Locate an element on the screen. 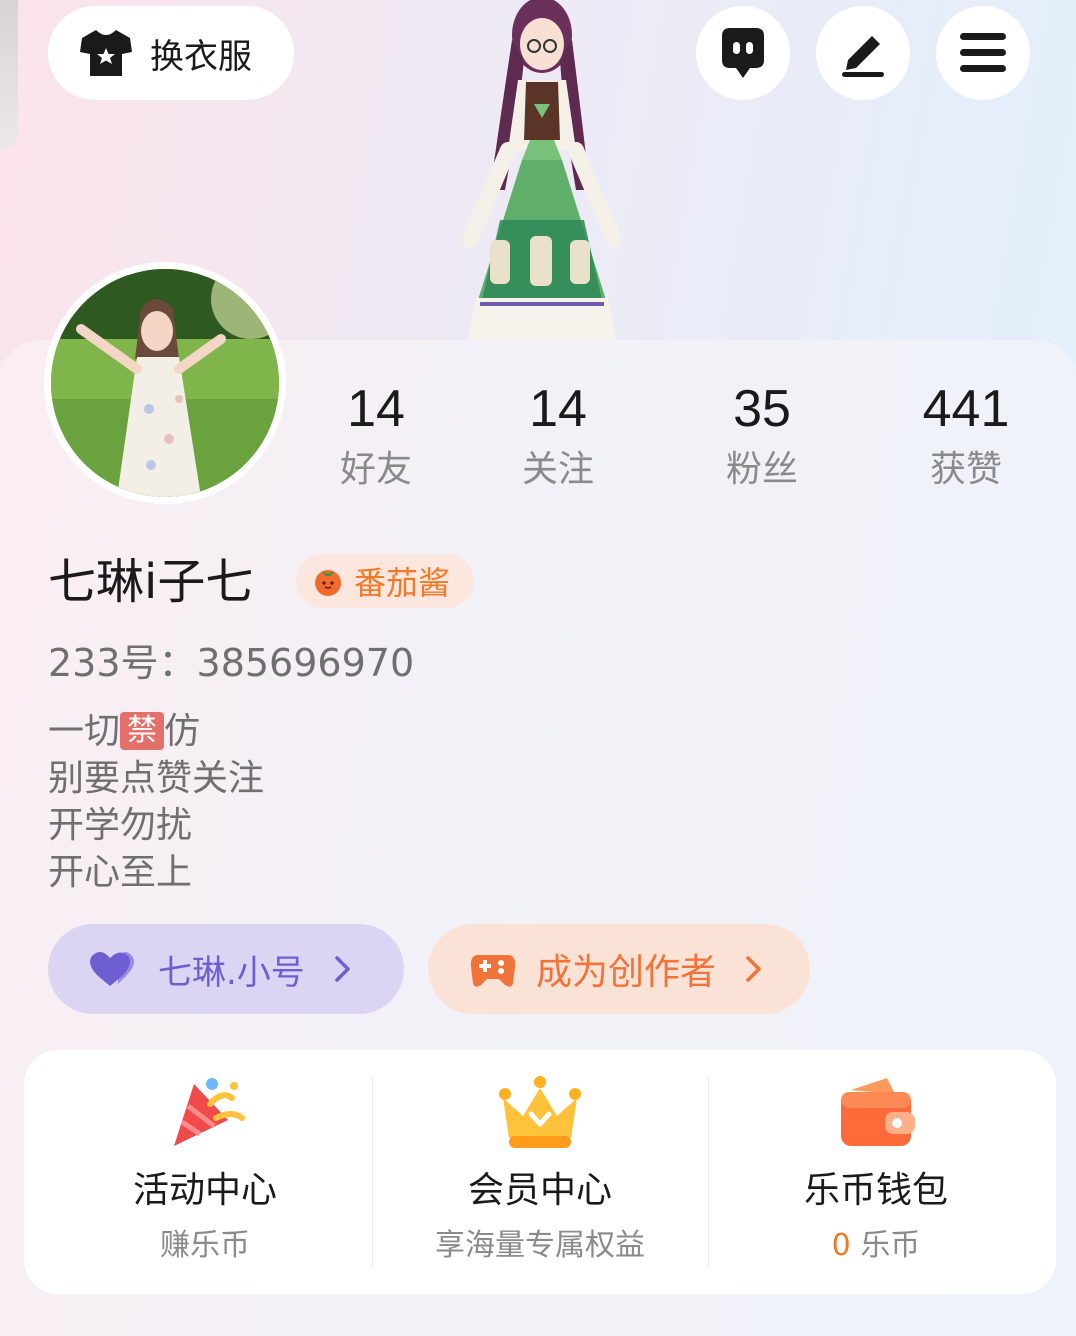  stat-label: 获赞 is located at coordinates (965, 469).